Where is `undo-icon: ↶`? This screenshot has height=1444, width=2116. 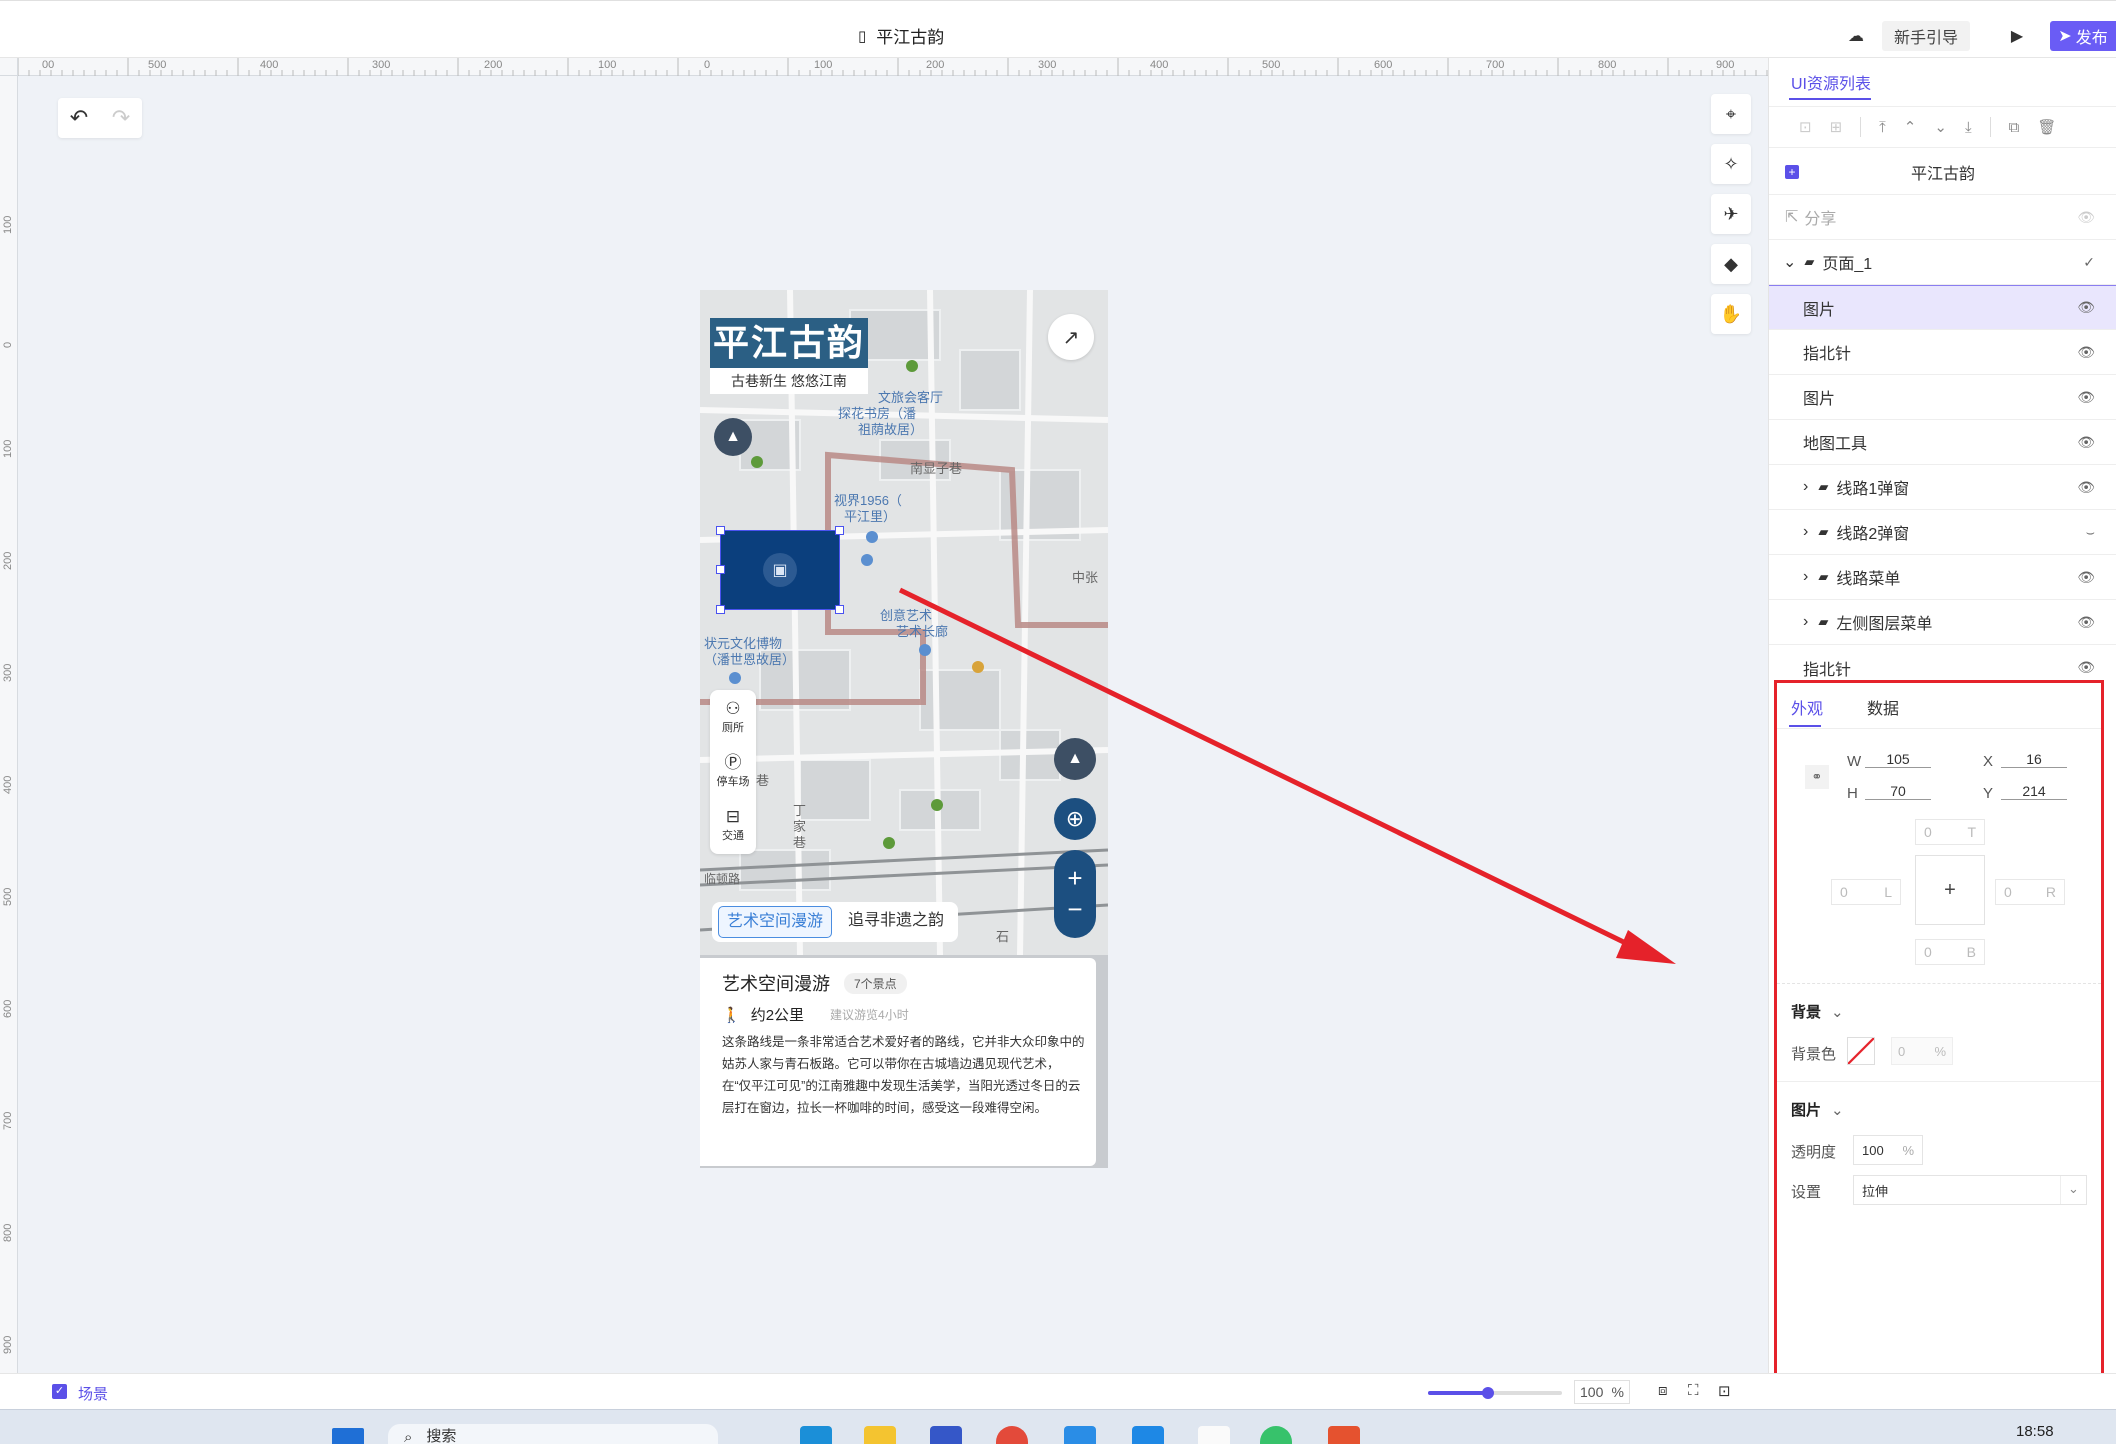 undo-icon: ↶ is located at coordinates (79, 118).